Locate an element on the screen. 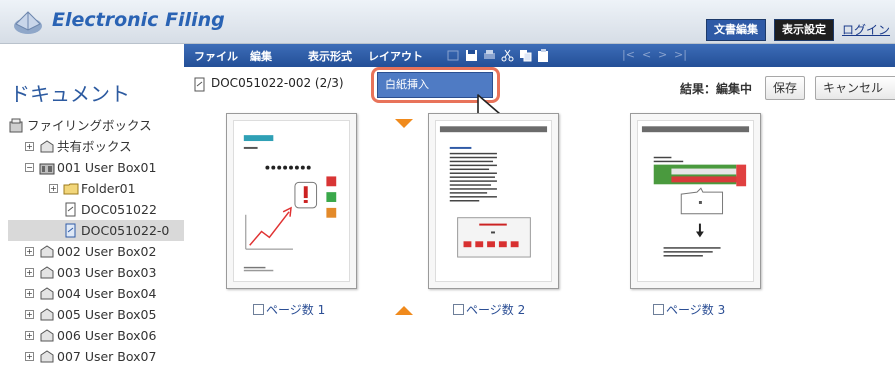  document-name: DOC051022-002 (2/3) is located at coordinates (277, 83).